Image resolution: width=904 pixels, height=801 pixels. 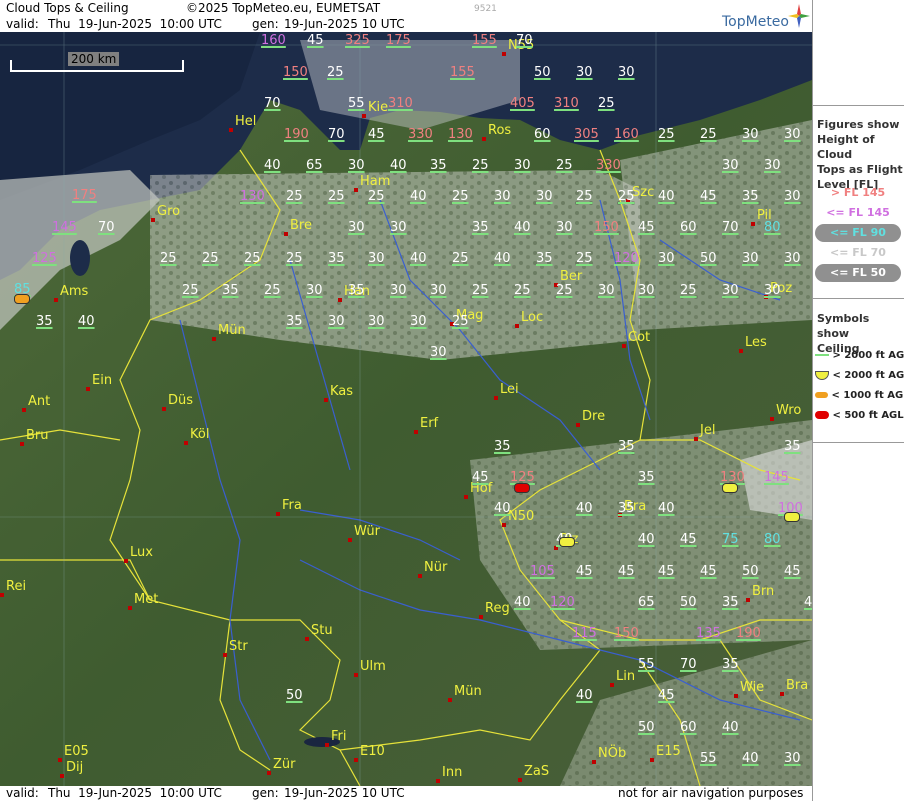 What do you see at coordinates (822, 375) in the screenshot?
I see `ceiling-semicircle-yellow-icon` at bounding box center [822, 375].